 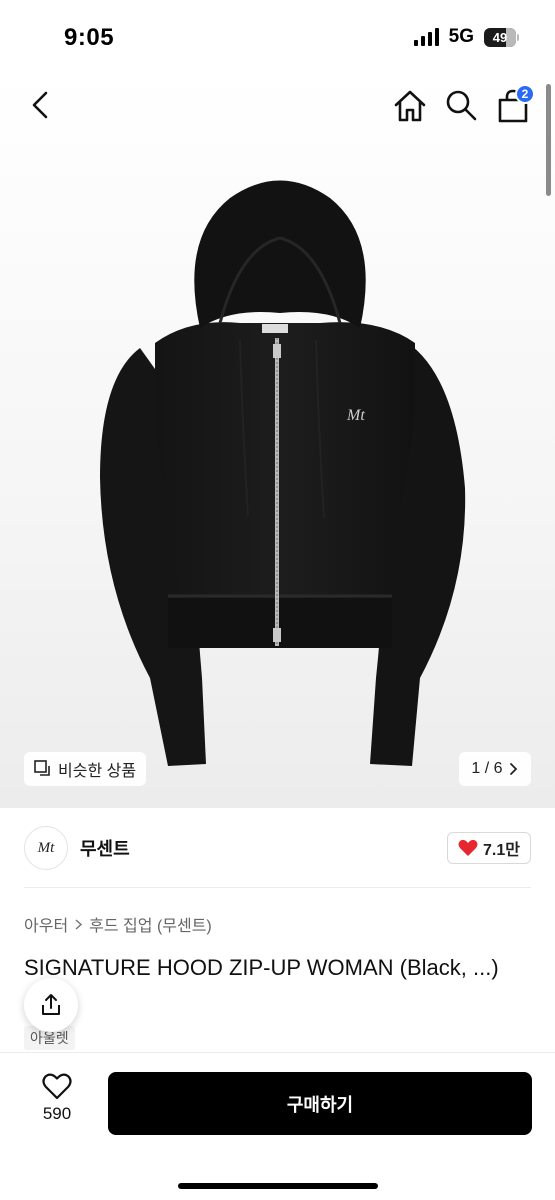 What do you see at coordinates (468, 847) in the screenshot?
I see `heart-filled-icon` at bounding box center [468, 847].